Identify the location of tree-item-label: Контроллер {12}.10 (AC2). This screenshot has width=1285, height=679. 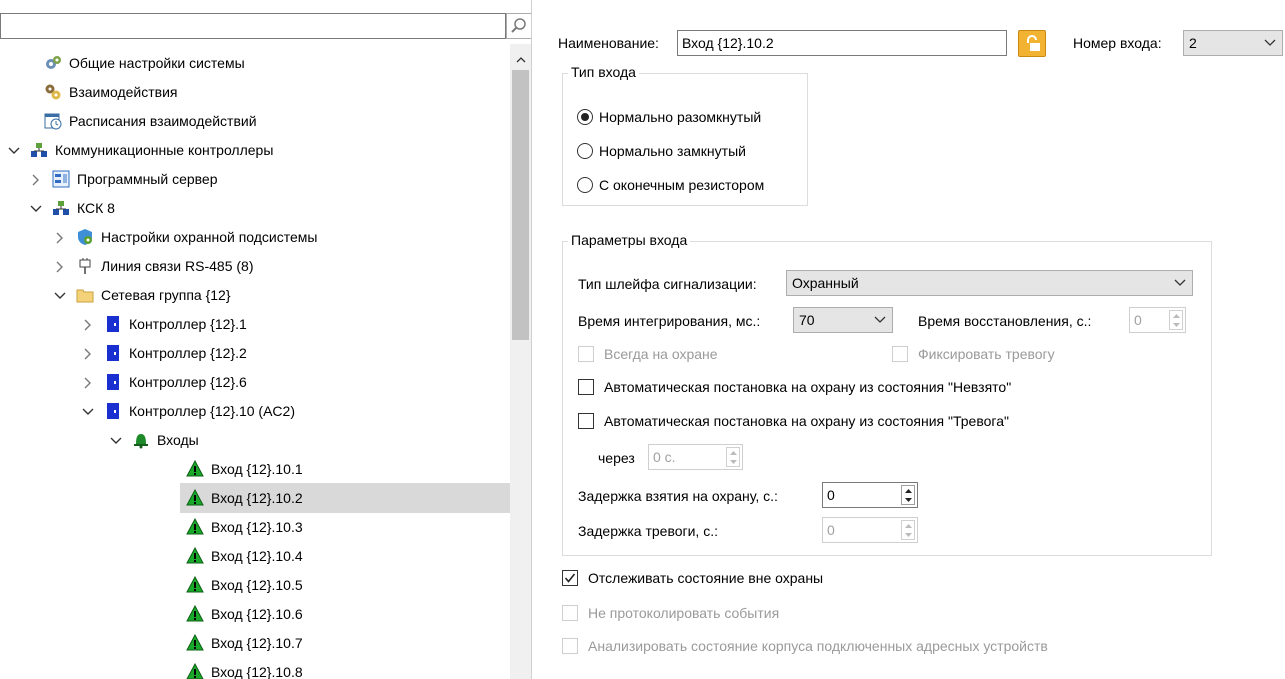
(212, 411).